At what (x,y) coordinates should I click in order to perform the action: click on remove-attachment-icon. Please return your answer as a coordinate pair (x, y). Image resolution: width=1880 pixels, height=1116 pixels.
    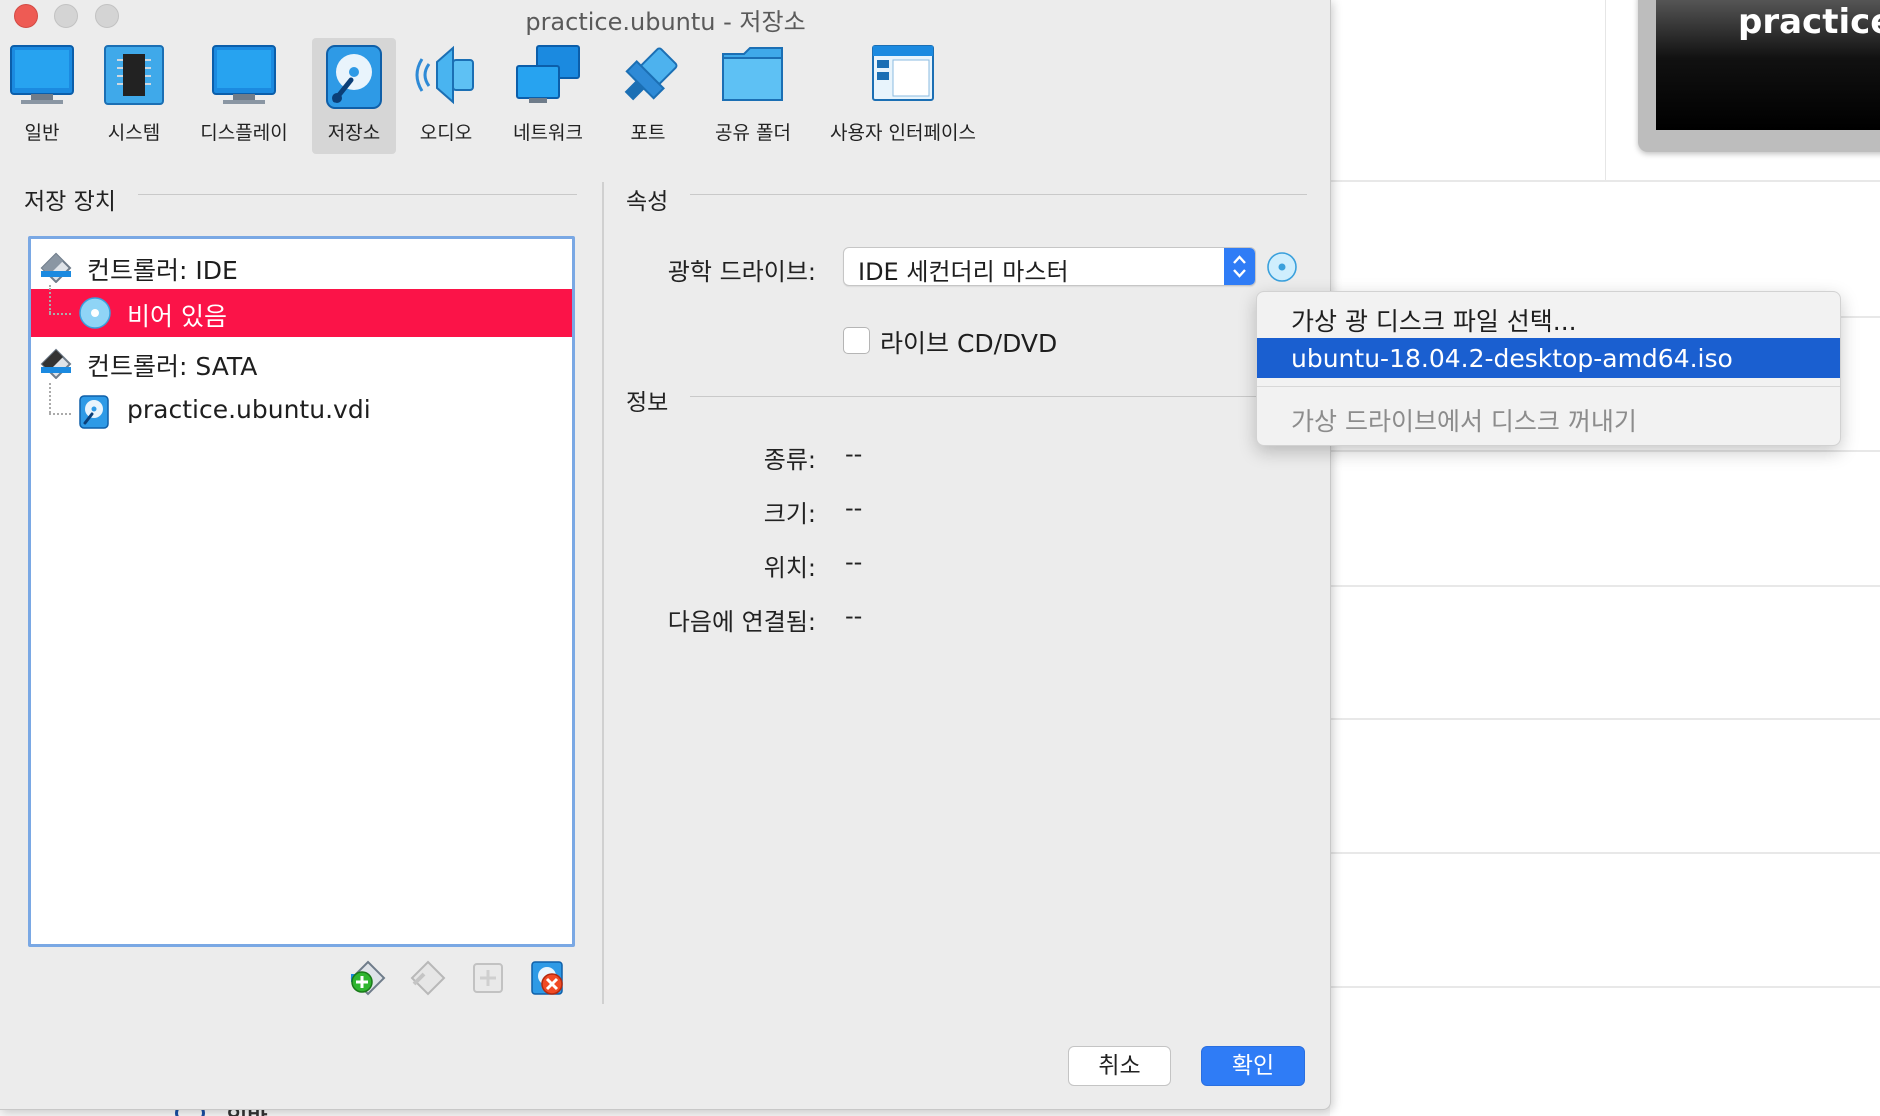
    Looking at the image, I should click on (548, 978).